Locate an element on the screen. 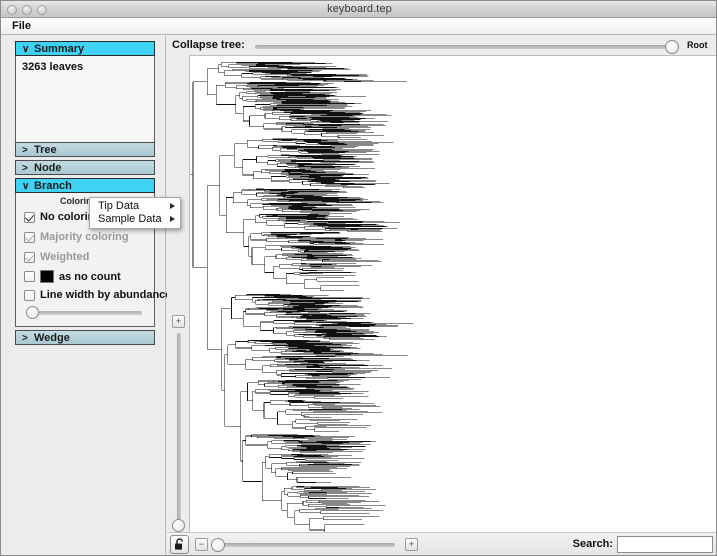 Image resolution: width=717 pixels, height=556 pixels. panel-header-branch: ∨ Branch is located at coordinates (85, 185).